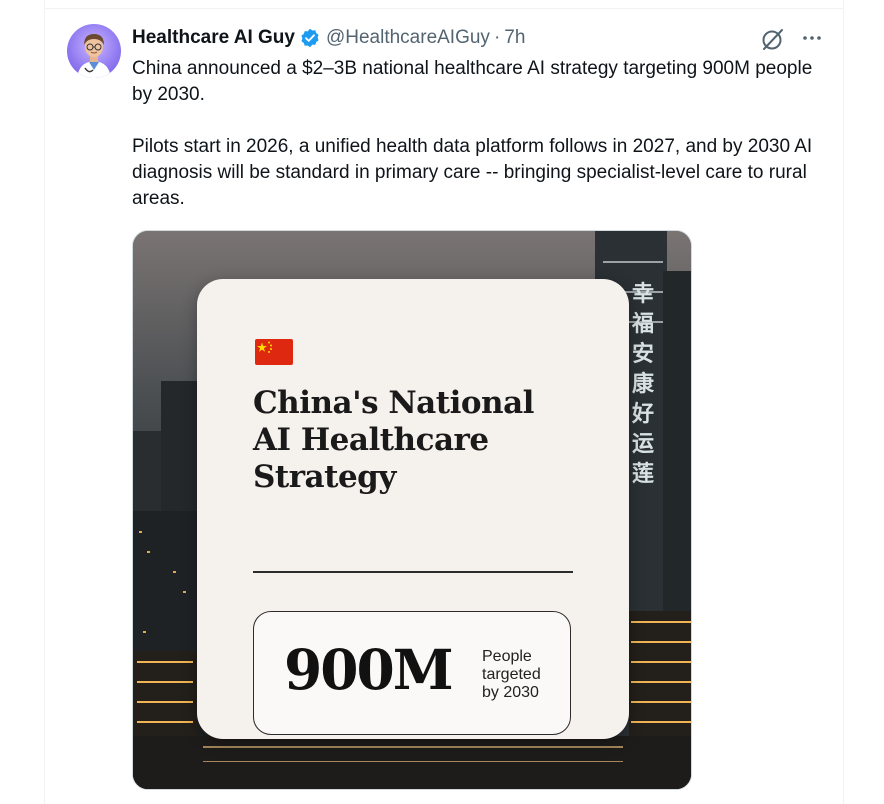 The height and width of the screenshot is (804, 884). Describe the element at coordinates (408, 38) in the screenshot. I see `author-handle: @HealthcareAIGuy` at that location.